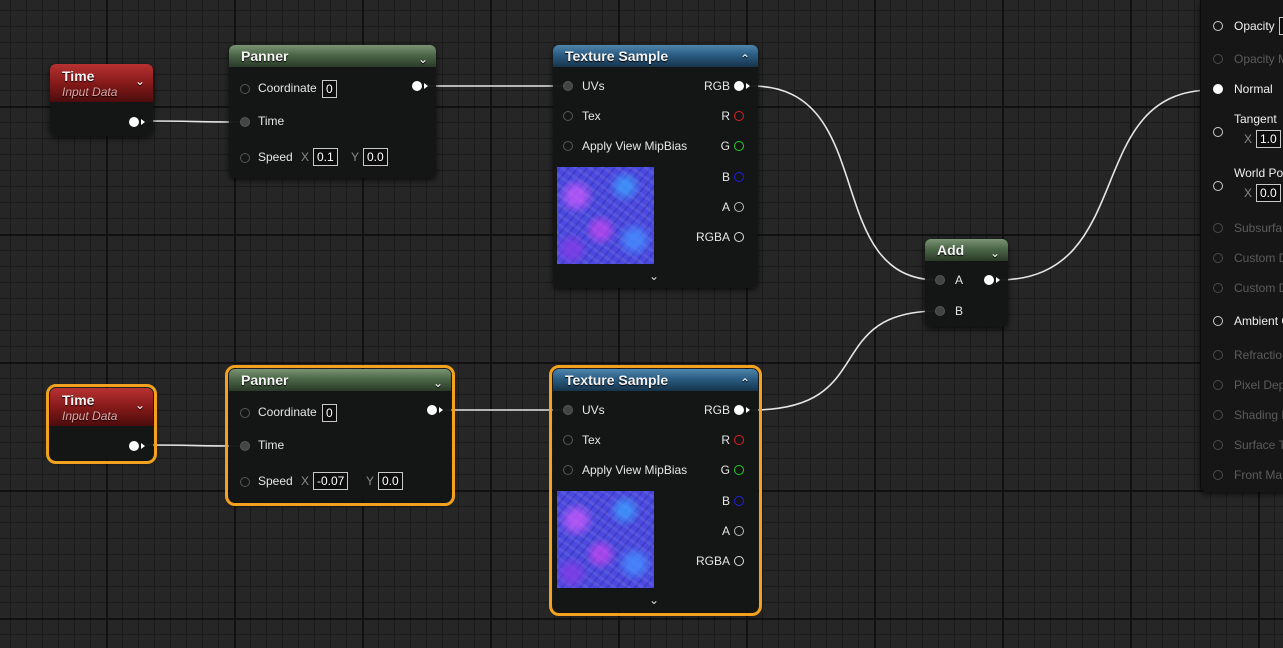  What do you see at coordinates (568, 86) in the screenshot?
I see `texture-1-uvs-pin` at bounding box center [568, 86].